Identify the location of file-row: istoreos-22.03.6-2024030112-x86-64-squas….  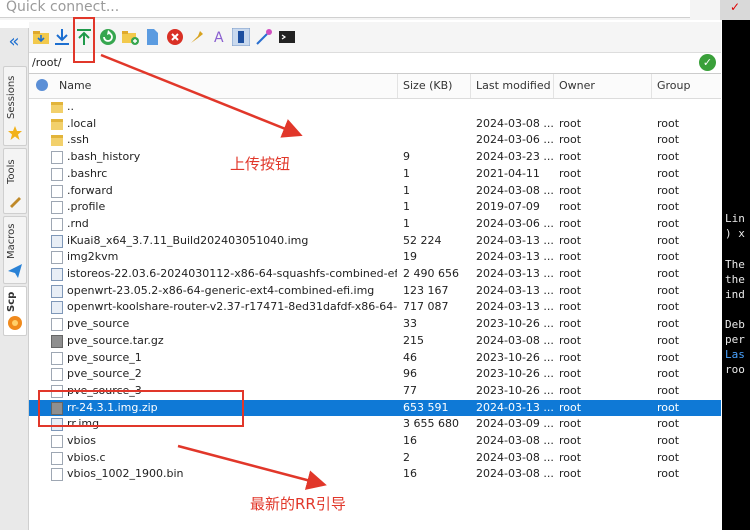
(375, 274).